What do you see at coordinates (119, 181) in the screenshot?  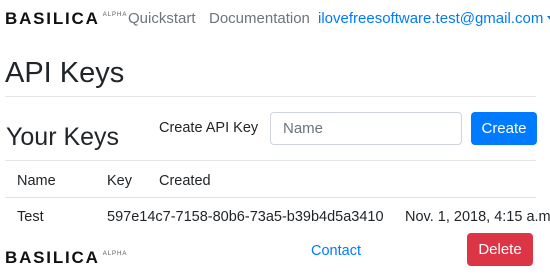 I see `column-header-key: Key` at bounding box center [119, 181].